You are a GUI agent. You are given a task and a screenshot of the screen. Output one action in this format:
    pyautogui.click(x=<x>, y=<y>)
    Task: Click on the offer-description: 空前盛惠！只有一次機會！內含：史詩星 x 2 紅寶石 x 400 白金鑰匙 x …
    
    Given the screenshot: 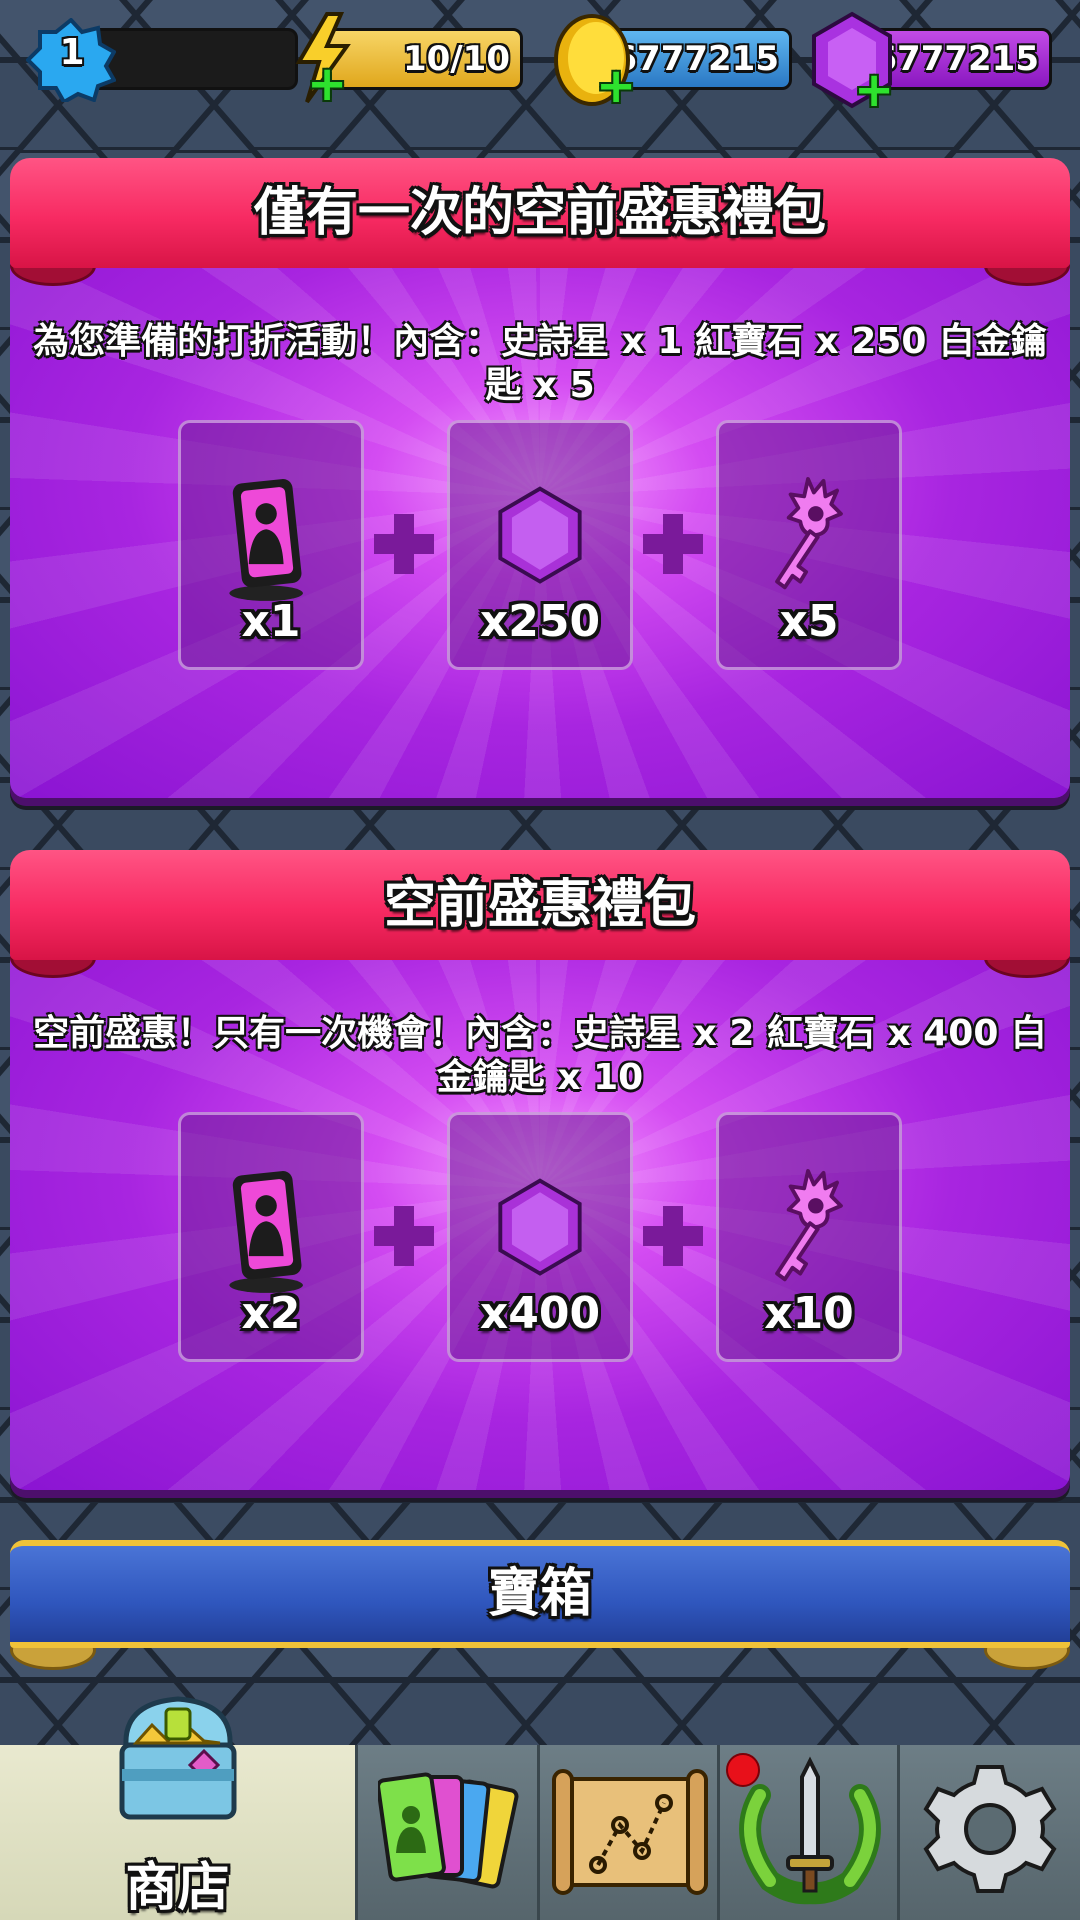 What is the action you would take?
    pyautogui.click(x=540, y=1055)
    